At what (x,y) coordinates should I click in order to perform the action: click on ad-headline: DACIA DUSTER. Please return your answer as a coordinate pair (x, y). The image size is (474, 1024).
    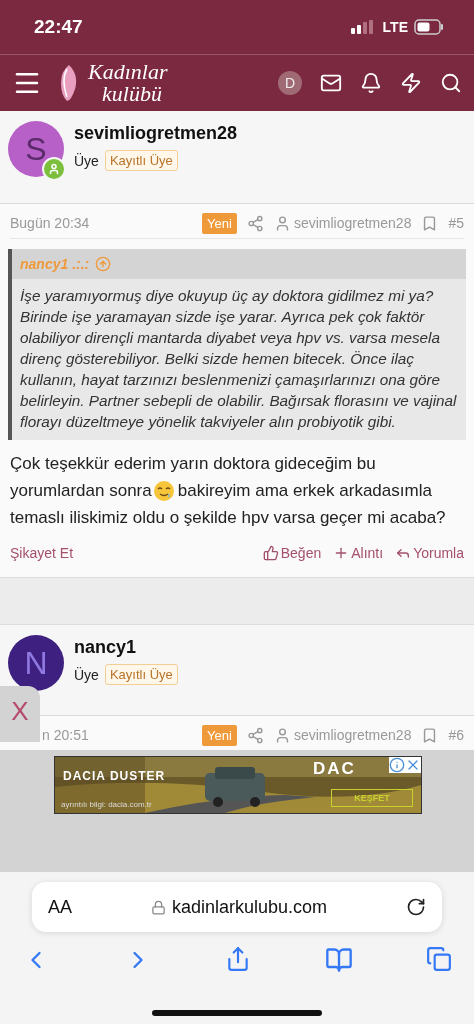
    Looking at the image, I should click on (114, 776).